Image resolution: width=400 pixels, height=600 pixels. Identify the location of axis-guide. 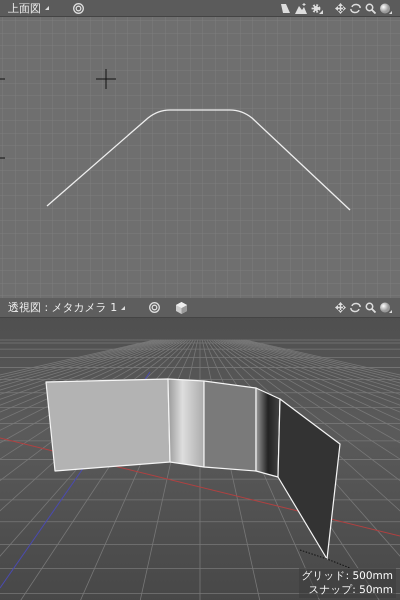
(325, 559).